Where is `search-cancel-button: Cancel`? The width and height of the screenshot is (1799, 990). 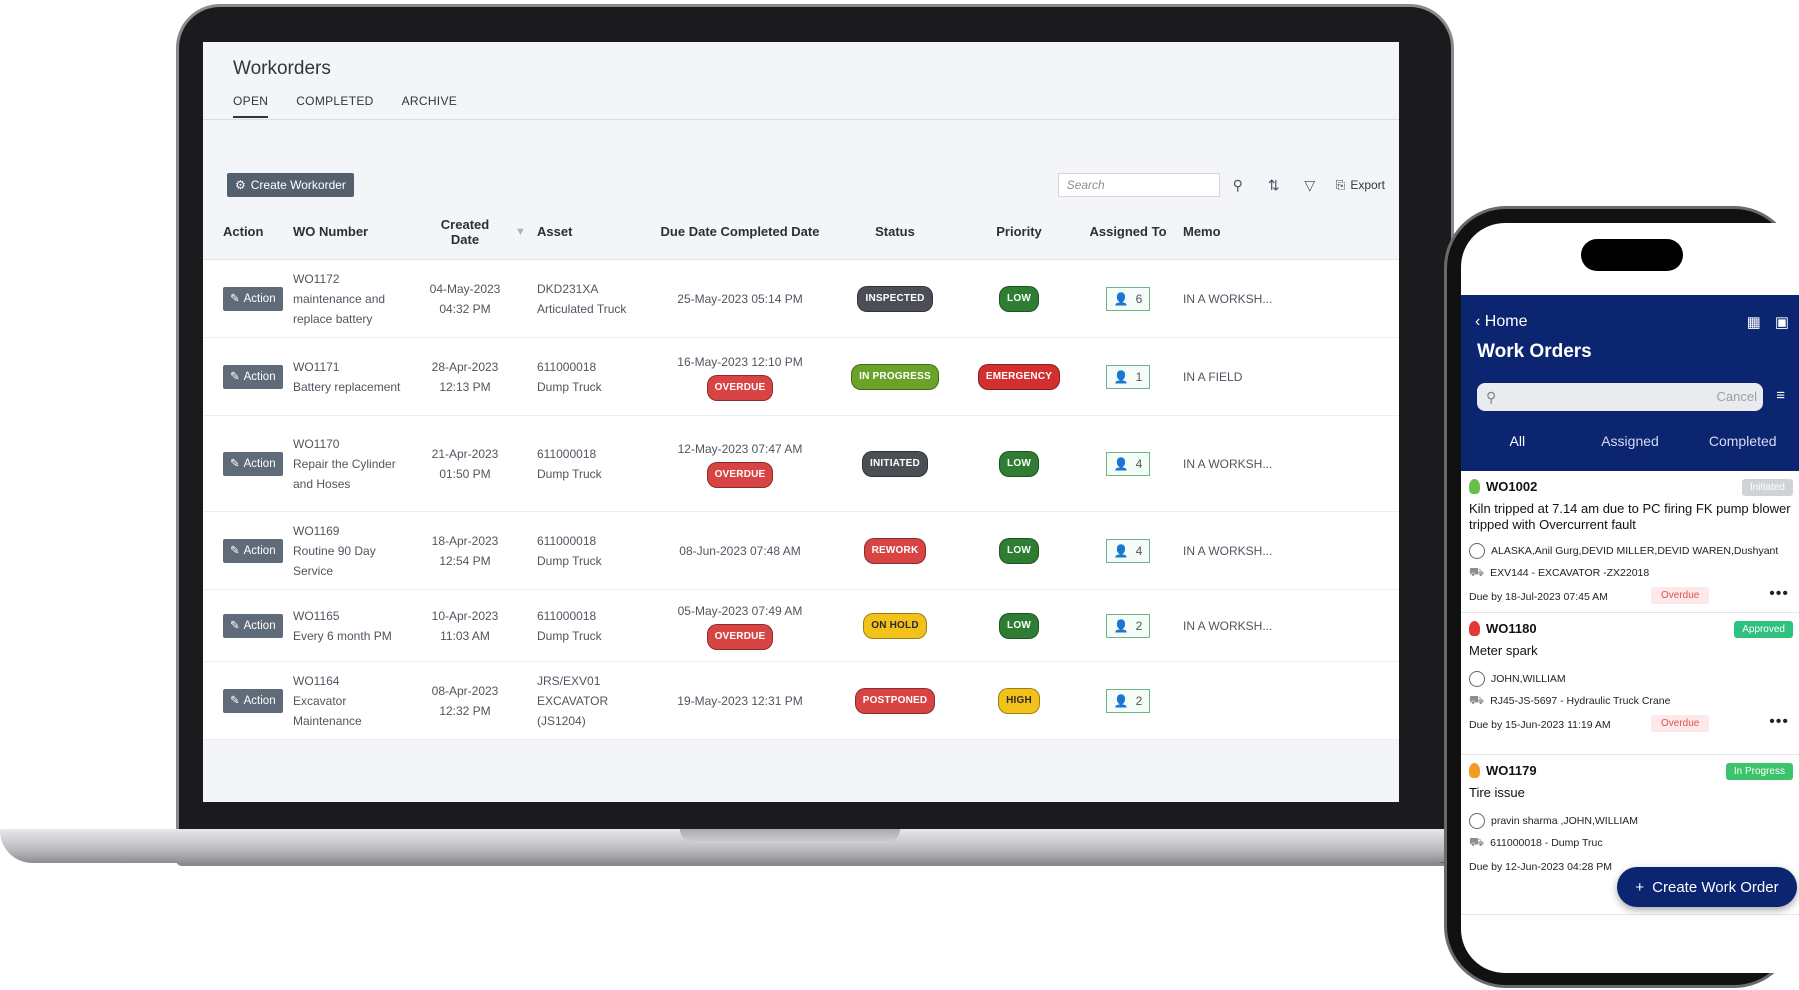 search-cancel-button: Cancel is located at coordinates (1737, 396).